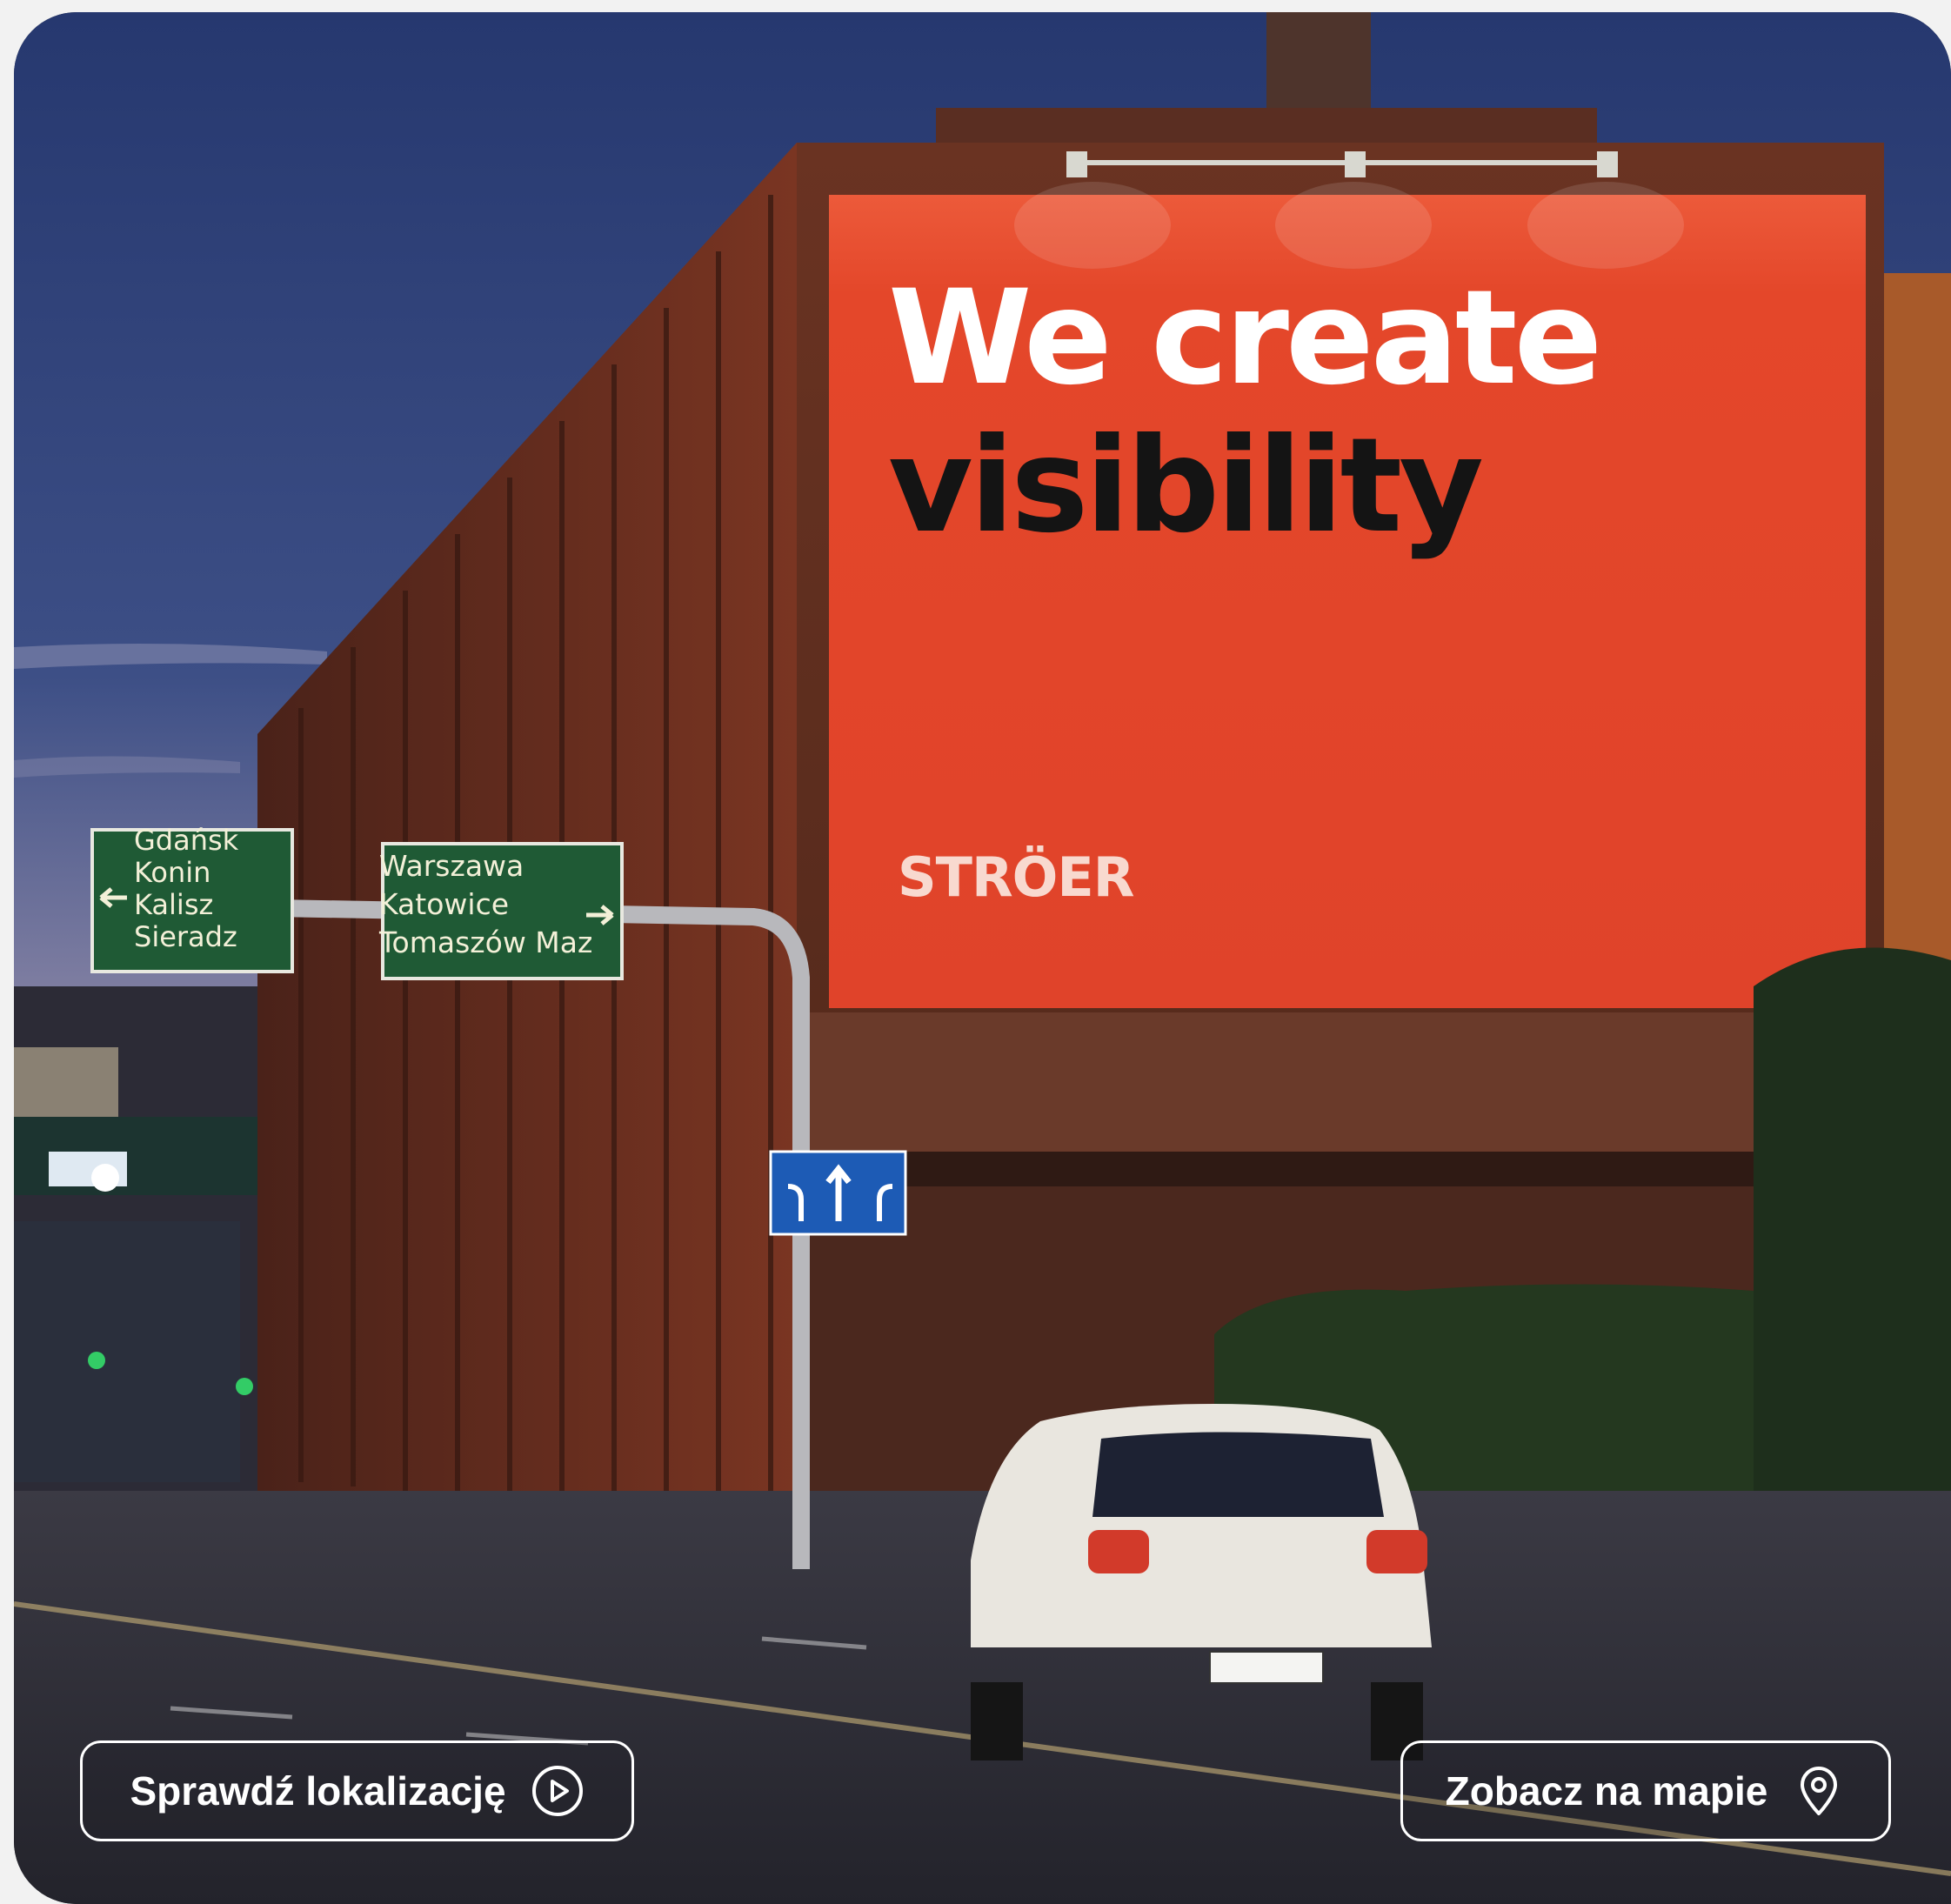 This screenshot has height=1904, width=1951. Describe the element at coordinates (1016, 877) in the screenshot. I see `stroer-logo: STRÖER` at that location.